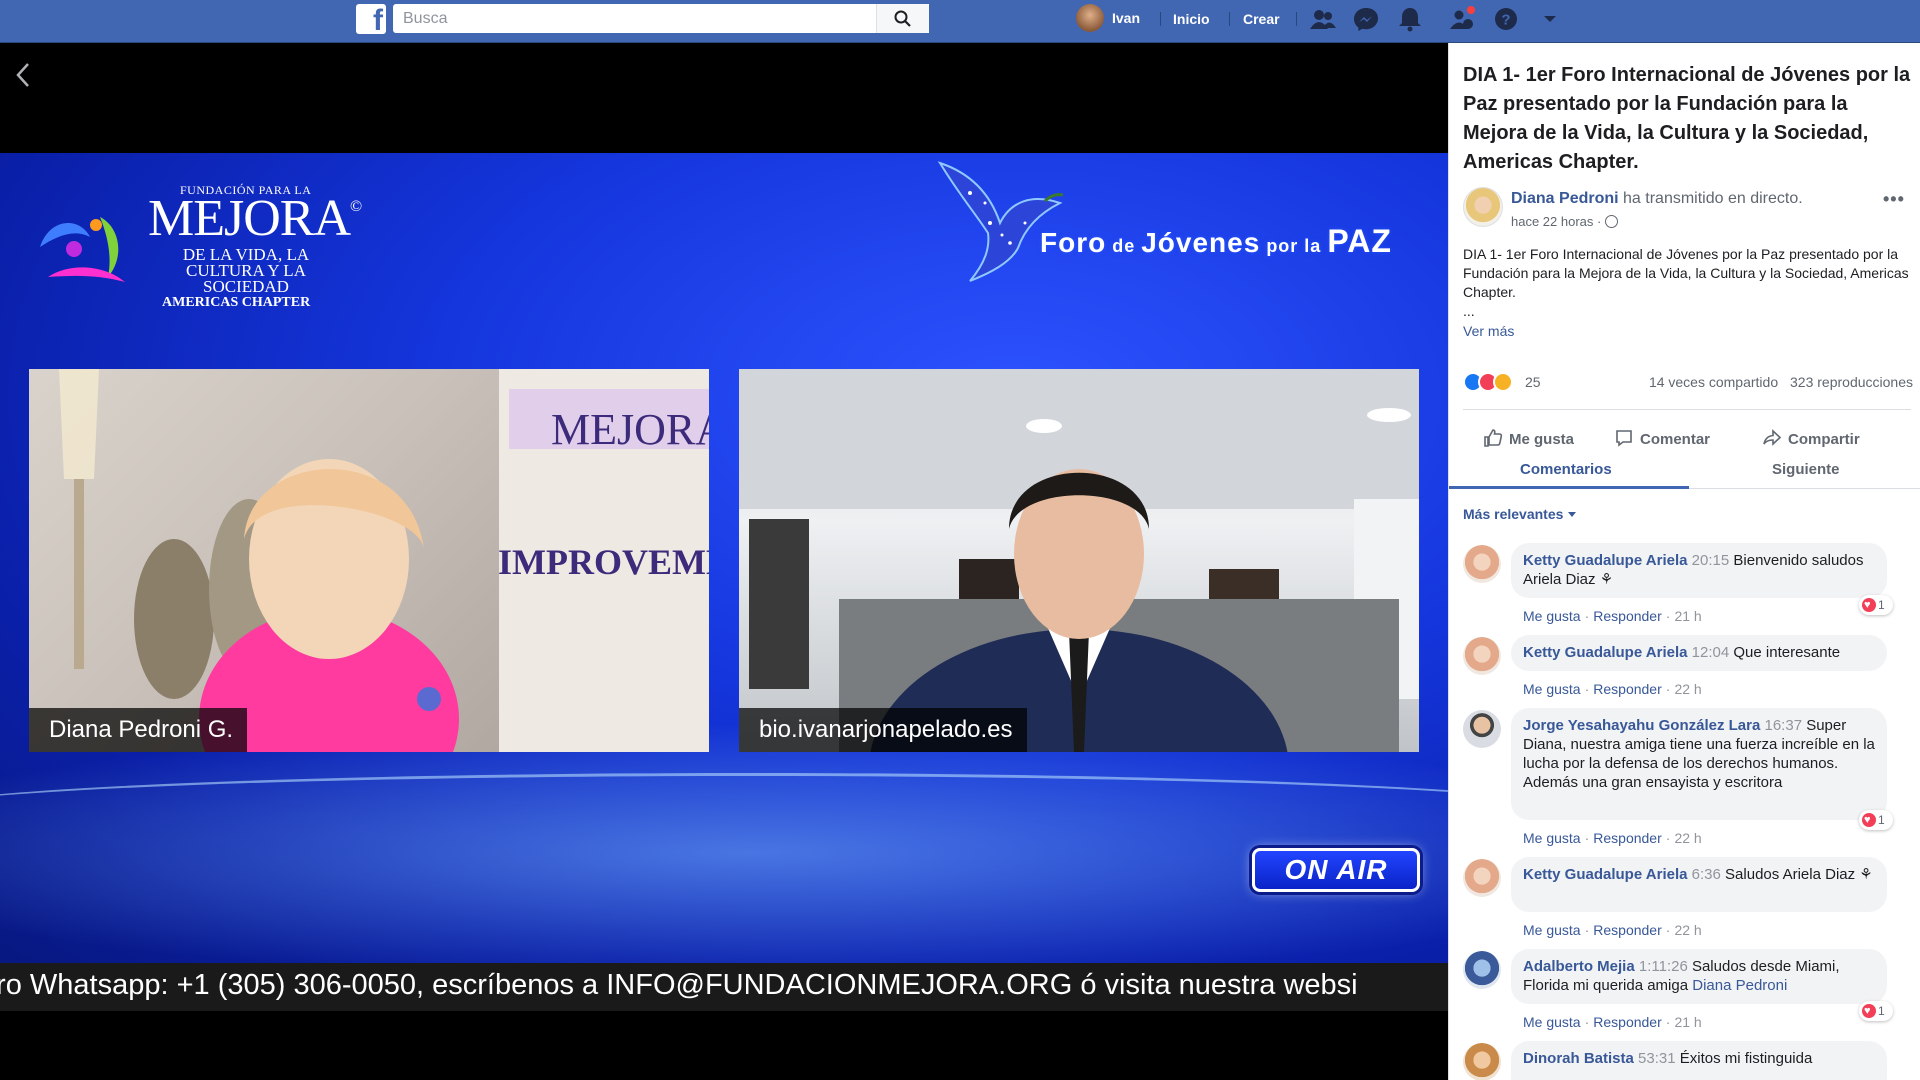 Image resolution: width=1920 pixels, height=1080 pixels. I want to click on profile-link: Ivan, so click(1108, 18).